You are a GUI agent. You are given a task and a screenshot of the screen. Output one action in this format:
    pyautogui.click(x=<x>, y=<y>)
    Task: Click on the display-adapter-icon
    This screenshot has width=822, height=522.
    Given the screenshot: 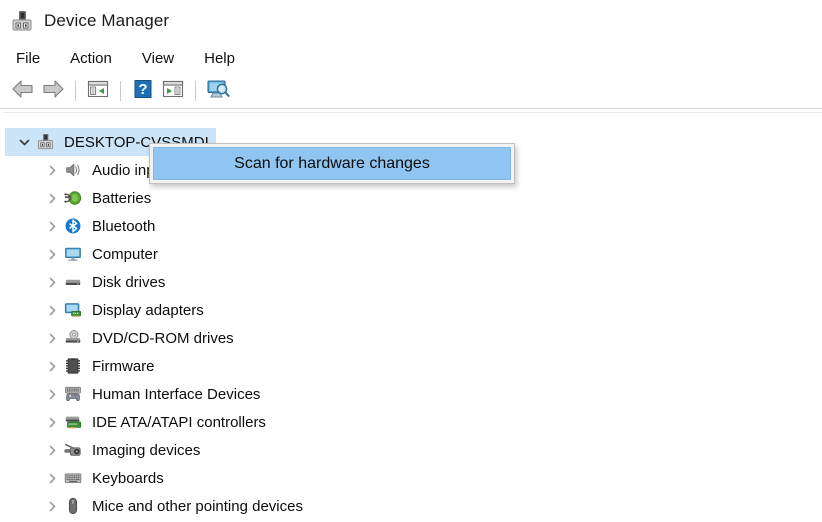 What is the action you would take?
    pyautogui.click(x=73, y=310)
    